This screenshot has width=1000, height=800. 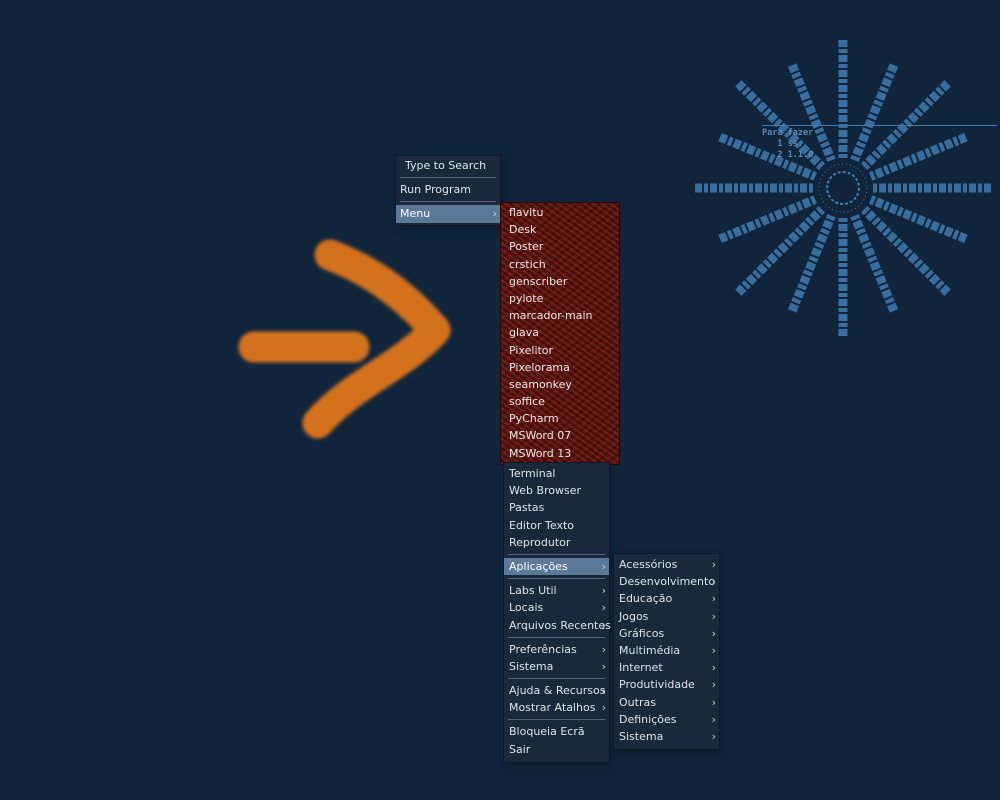 I want to click on category-jogos: Jogos ›, so click(x=666, y=616).